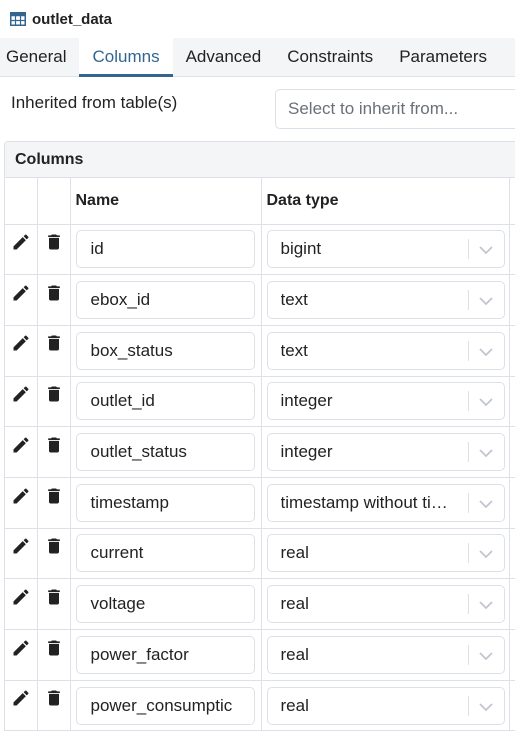 The height and width of the screenshot is (731, 515). I want to click on column-name-input: ebox_id, so click(165, 300).